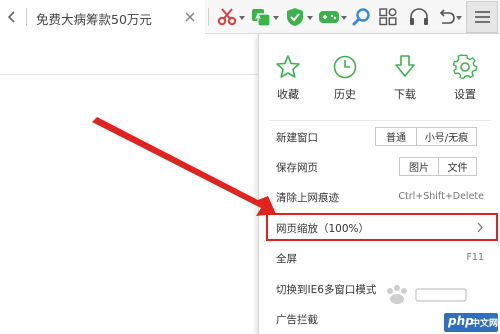 This screenshot has height=334, width=500. What do you see at coordinates (297, 138) in the screenshot?
I see `menu-item-label: 新建窗口` at bounding box center [297, 138].